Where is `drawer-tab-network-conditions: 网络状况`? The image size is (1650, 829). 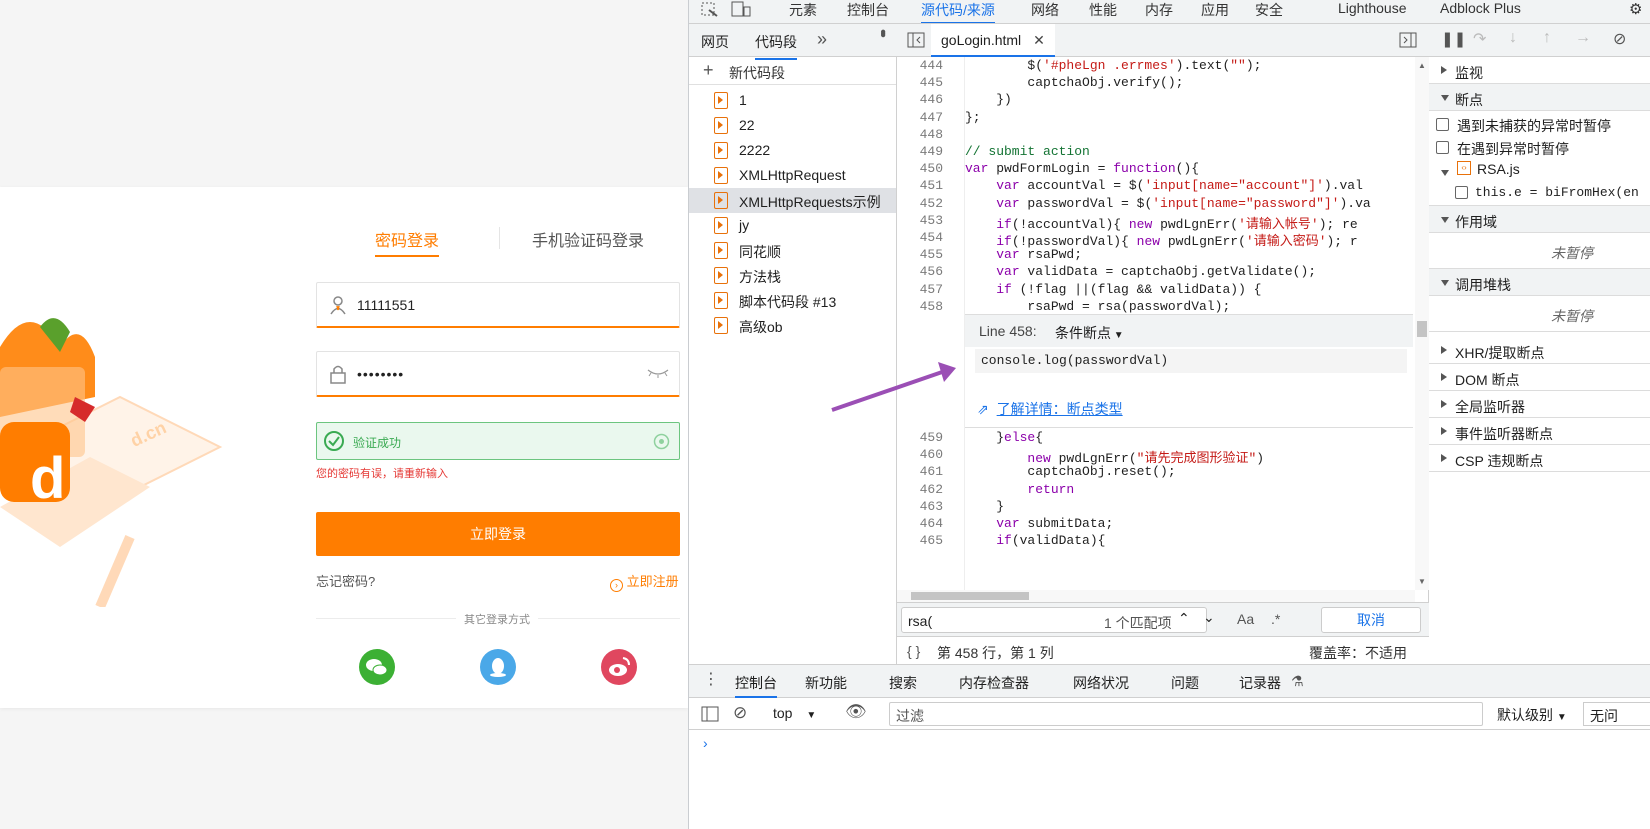 drawer-tab-network-conditions: 网络状况 is located at coordinates (1101, 683).